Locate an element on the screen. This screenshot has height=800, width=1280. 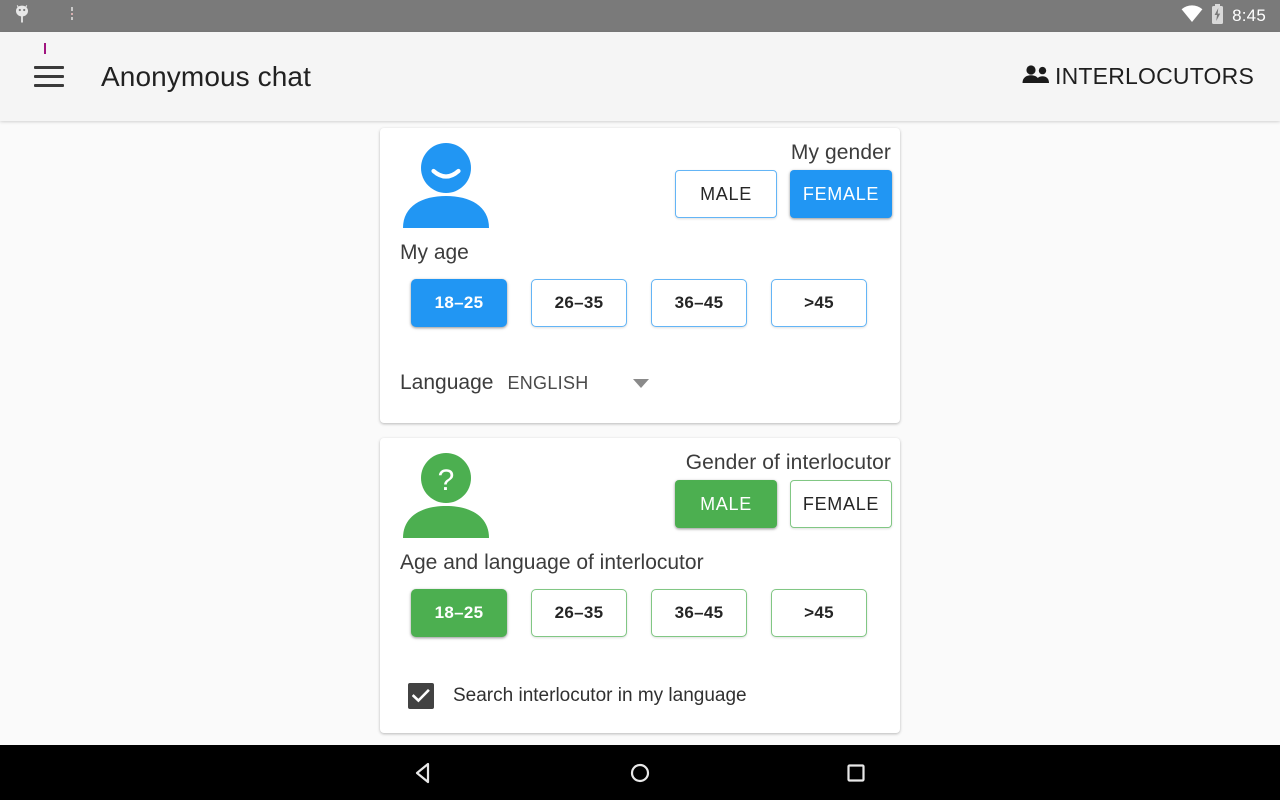
search-in-my-language-checkbox is located at coordinates (421, 696).